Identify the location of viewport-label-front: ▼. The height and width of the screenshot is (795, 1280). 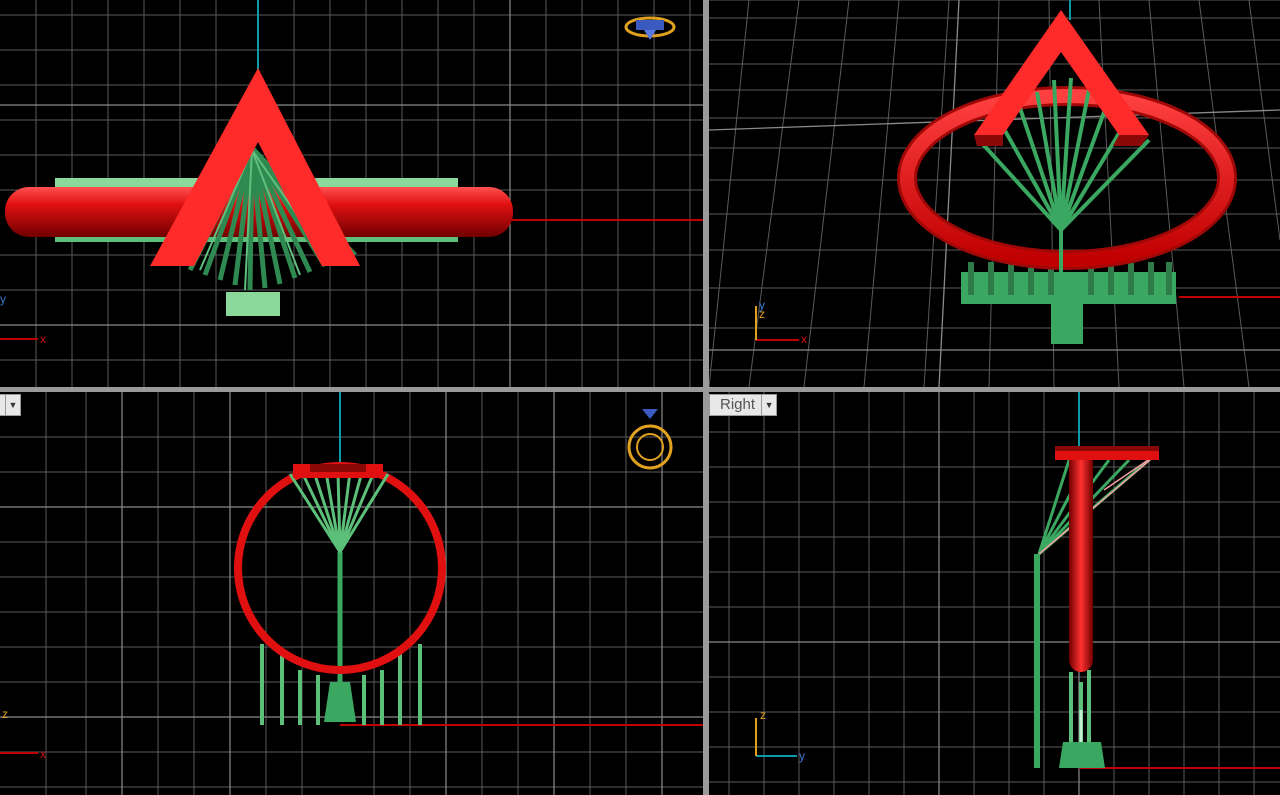
(10, 405).